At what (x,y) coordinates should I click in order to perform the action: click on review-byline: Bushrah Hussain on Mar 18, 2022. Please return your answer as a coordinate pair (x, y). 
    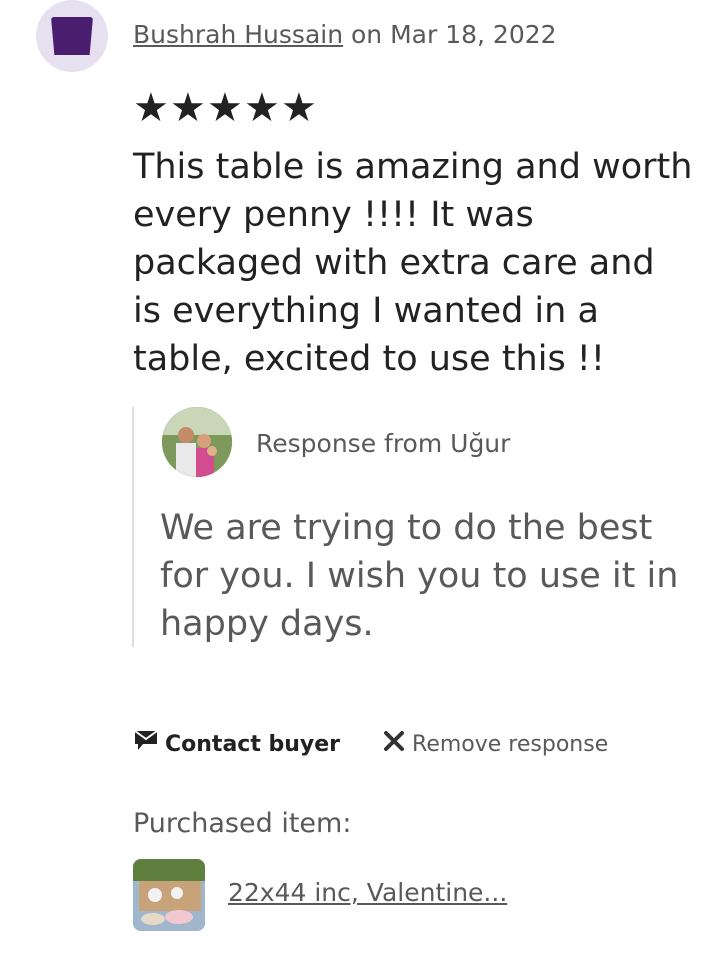
    Looking at the image, I should click on (345, 34).